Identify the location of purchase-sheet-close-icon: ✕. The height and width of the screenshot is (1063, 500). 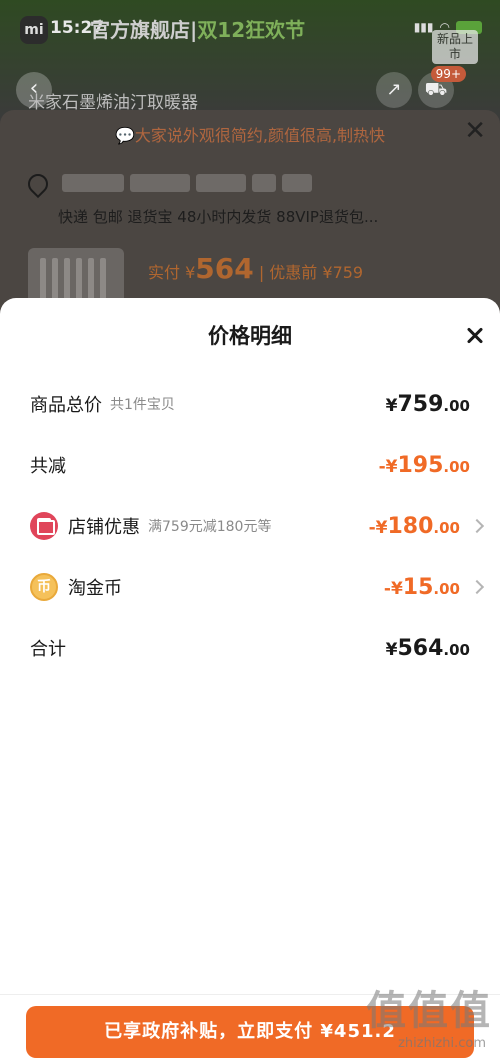
(475, 131).